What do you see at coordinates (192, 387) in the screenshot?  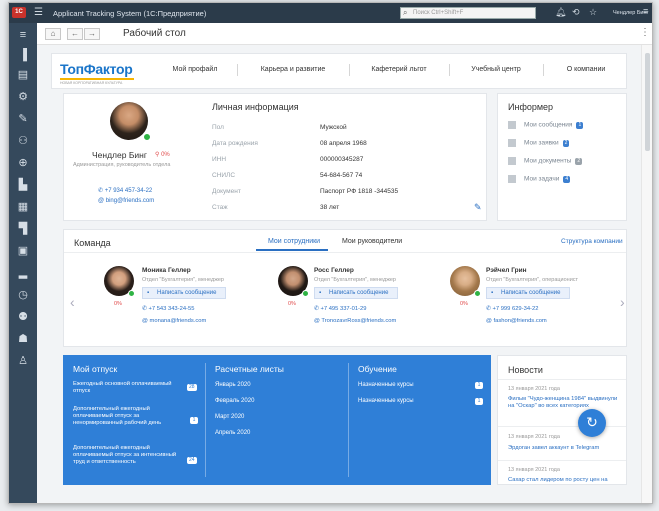 I see `vacation-days-badge: 28` at bounding box center [192, 387].